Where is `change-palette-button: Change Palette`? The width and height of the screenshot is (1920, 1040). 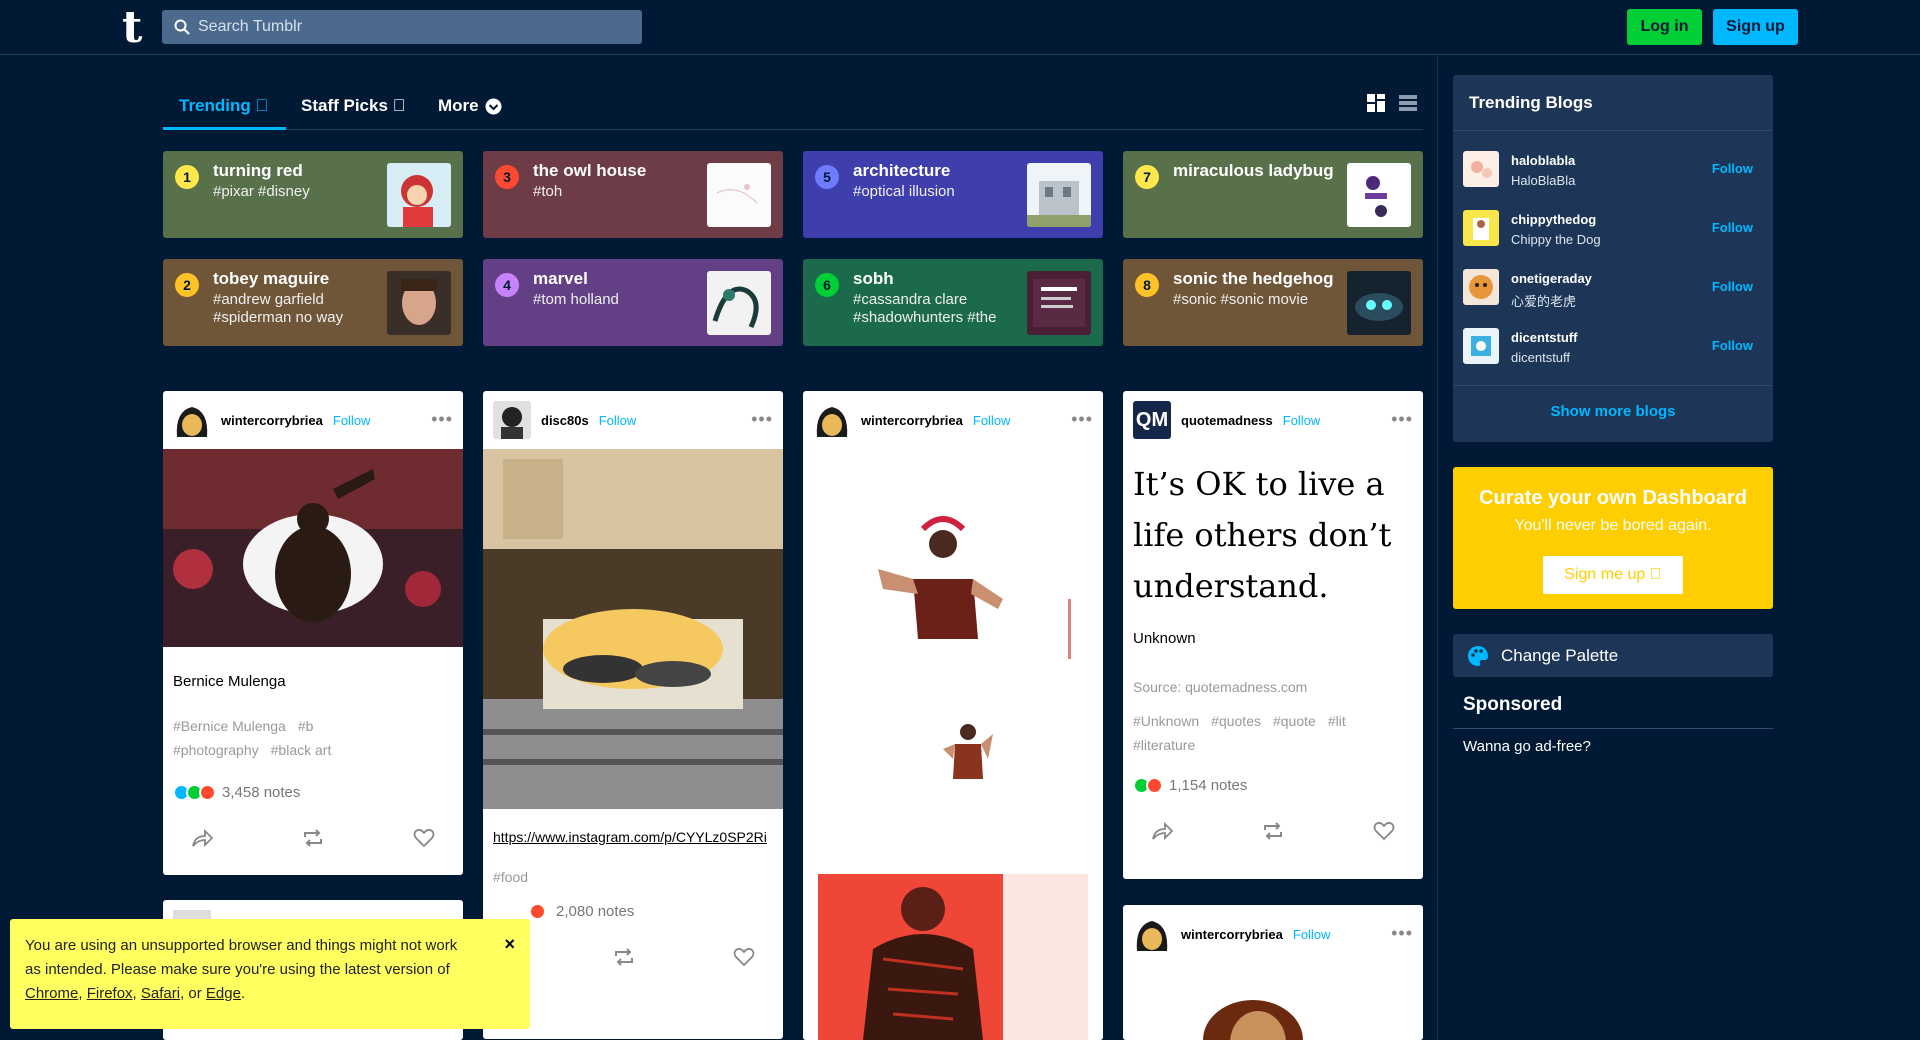 change-palette-button: Change Palette is located at coordinates (1613, 655).